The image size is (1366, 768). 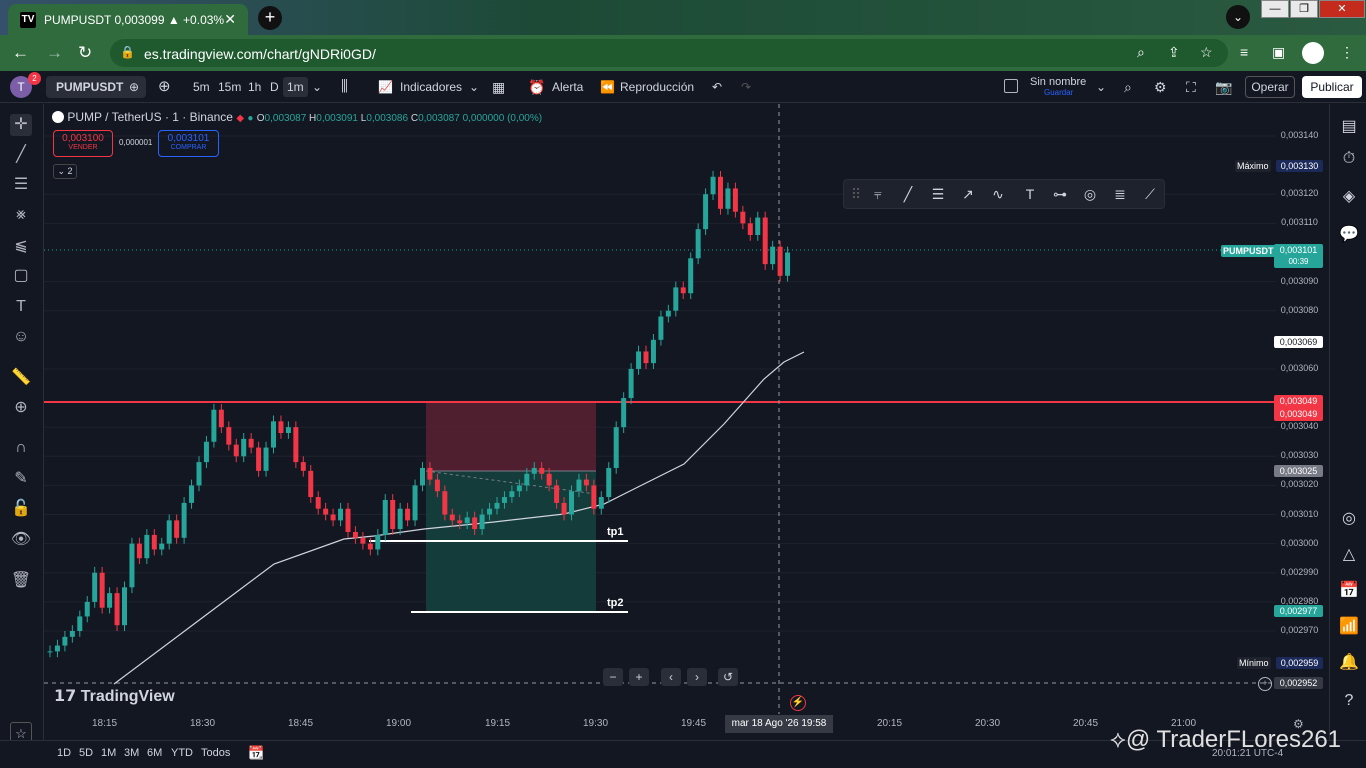 What do you see at coordinates (607, 87) in the screenshot?
I see `replay-icon: ⏪` at bounding box center [607, 87].